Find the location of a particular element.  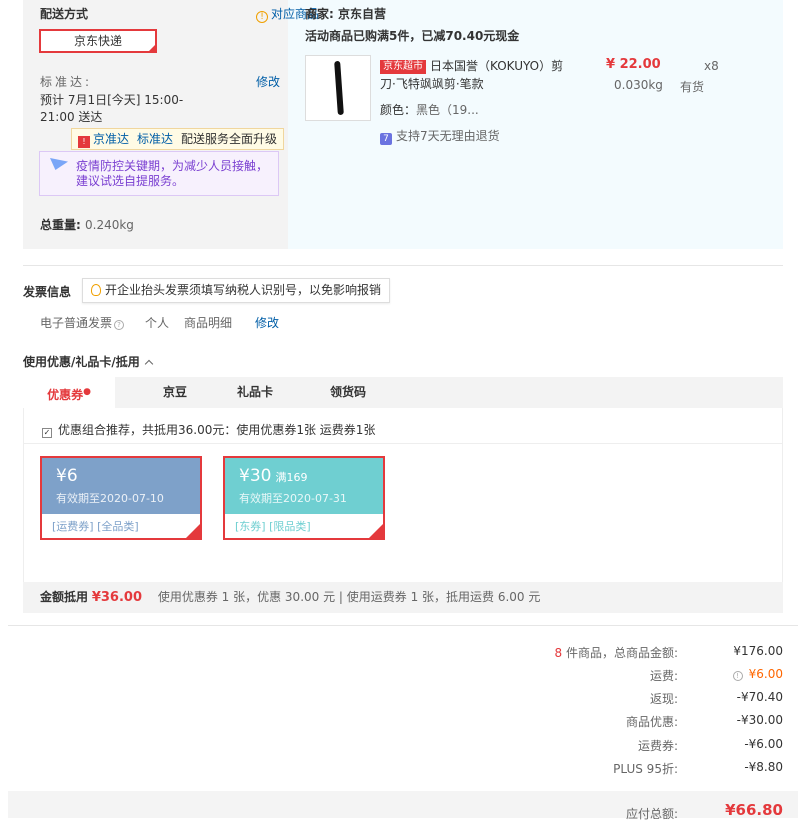

coupon-expiry: 有效期至2020-07-31 is located at coordinates (293, 498).